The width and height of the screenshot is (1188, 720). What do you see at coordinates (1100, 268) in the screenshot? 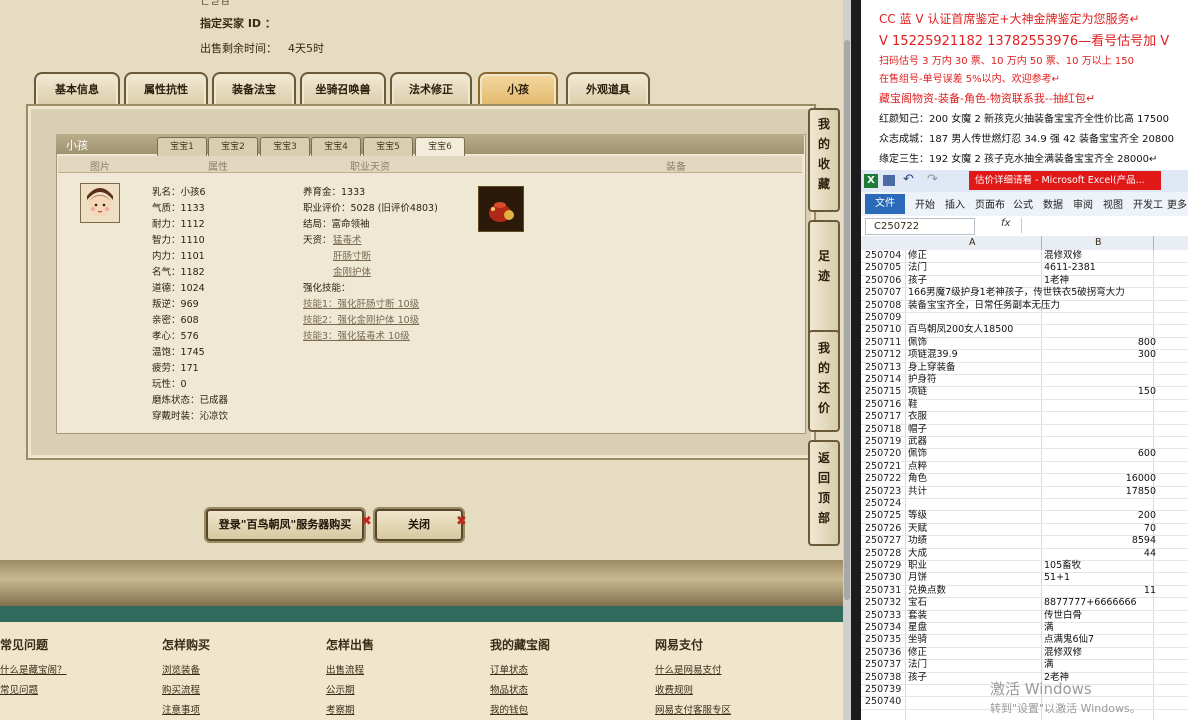
I see `cell-b: 4611-2381` at bounding box center [1100, 268].